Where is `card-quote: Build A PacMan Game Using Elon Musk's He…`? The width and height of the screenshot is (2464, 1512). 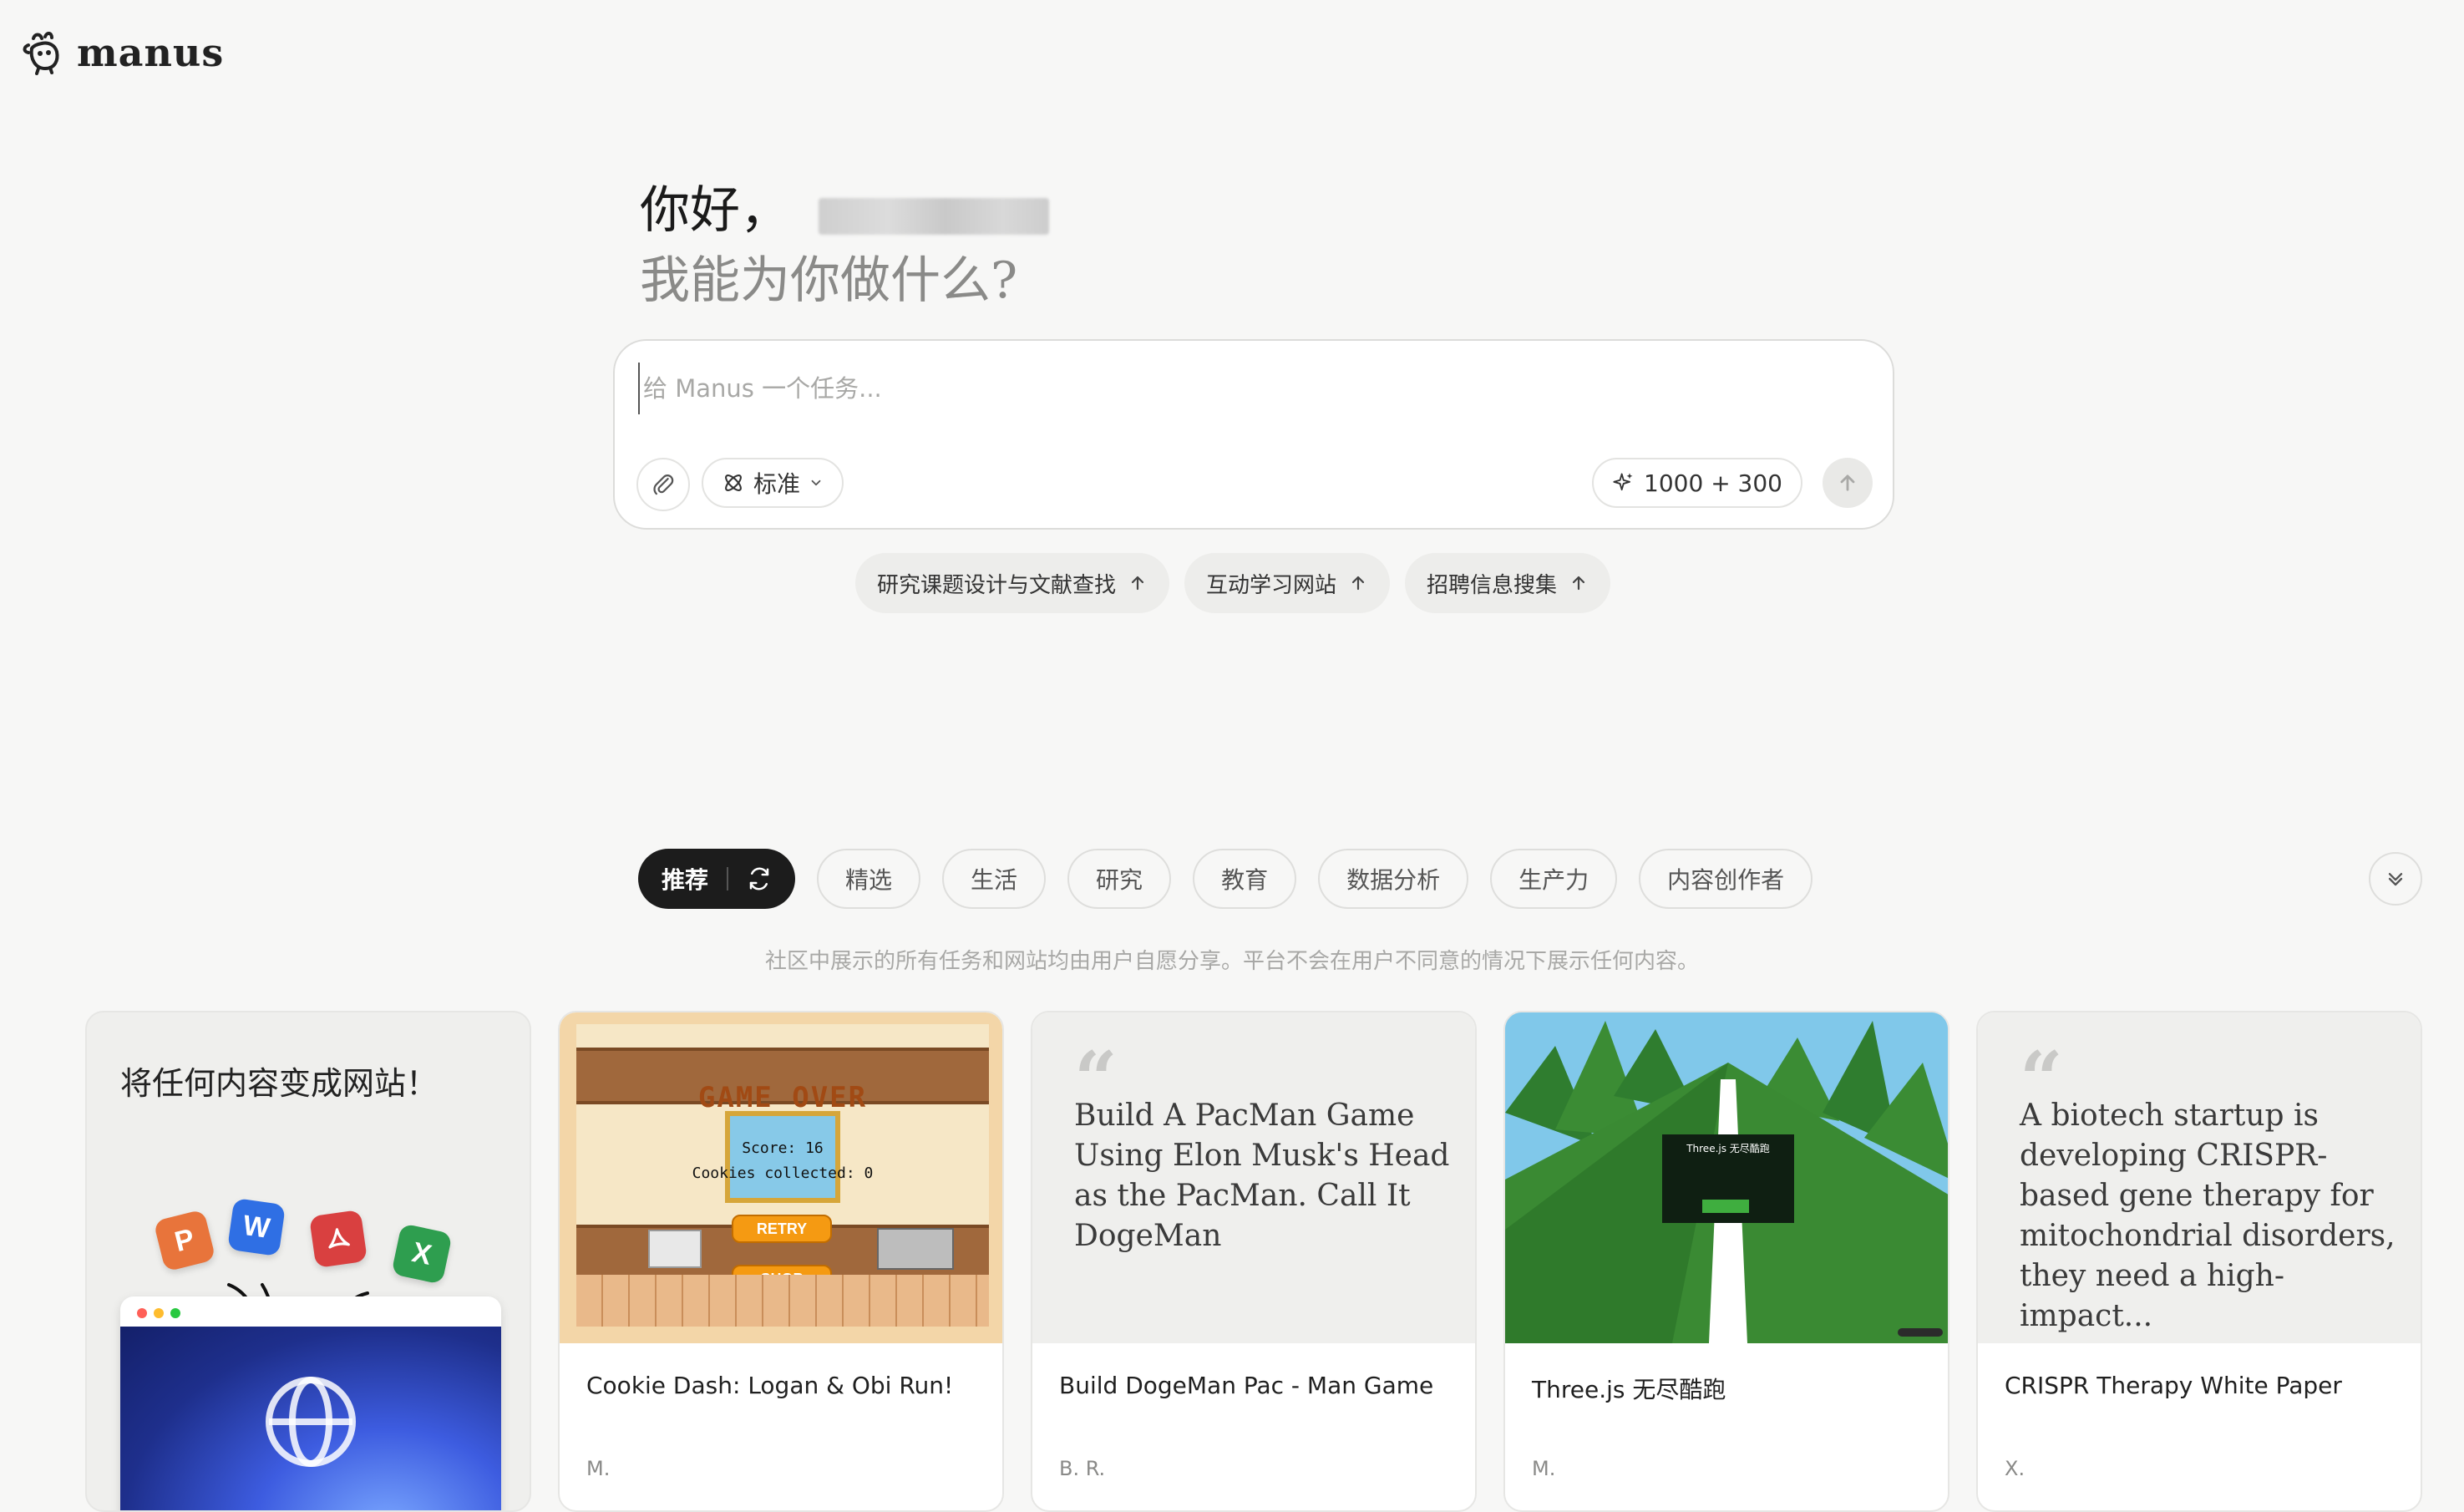
card-quote: Build A PacMan Game Using Elon Musk's He… is located at coordinates (1262, 1175).